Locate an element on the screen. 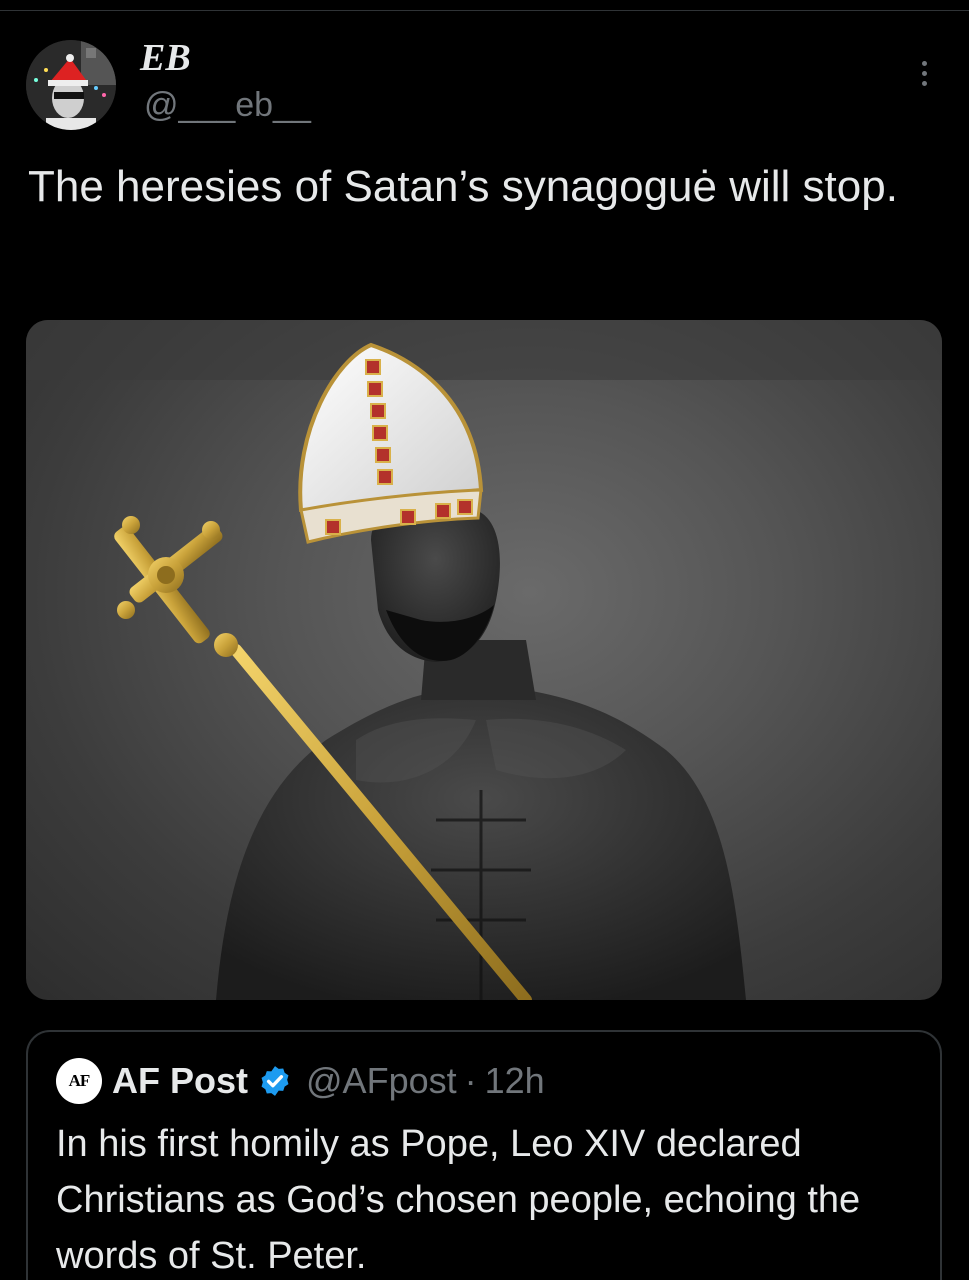 The height and width of the screenshot is (1280, 969). quoted-handle: @AFpost is located at coordinates (381, 1081).